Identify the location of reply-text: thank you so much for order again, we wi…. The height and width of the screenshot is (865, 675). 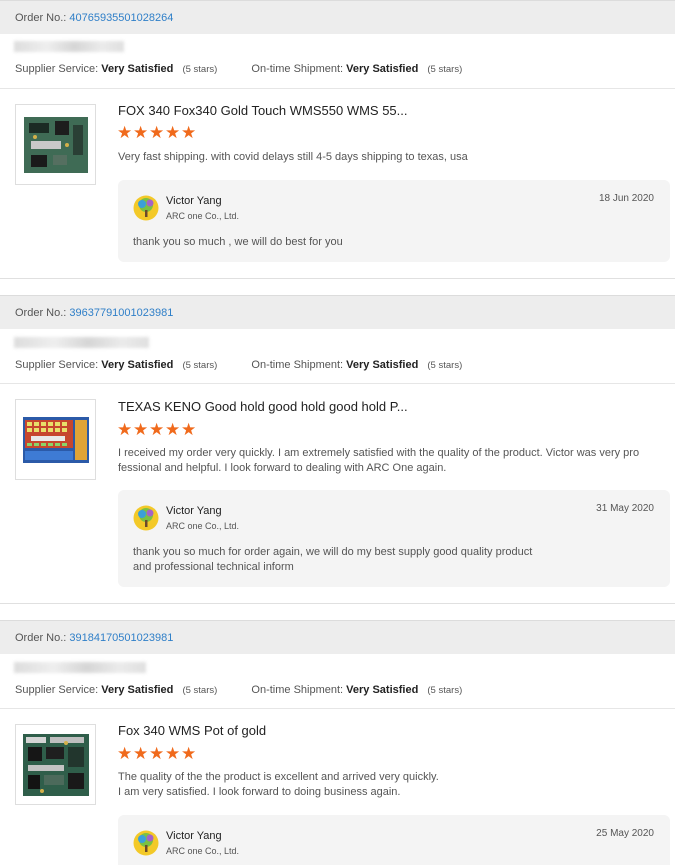
(333, 559).